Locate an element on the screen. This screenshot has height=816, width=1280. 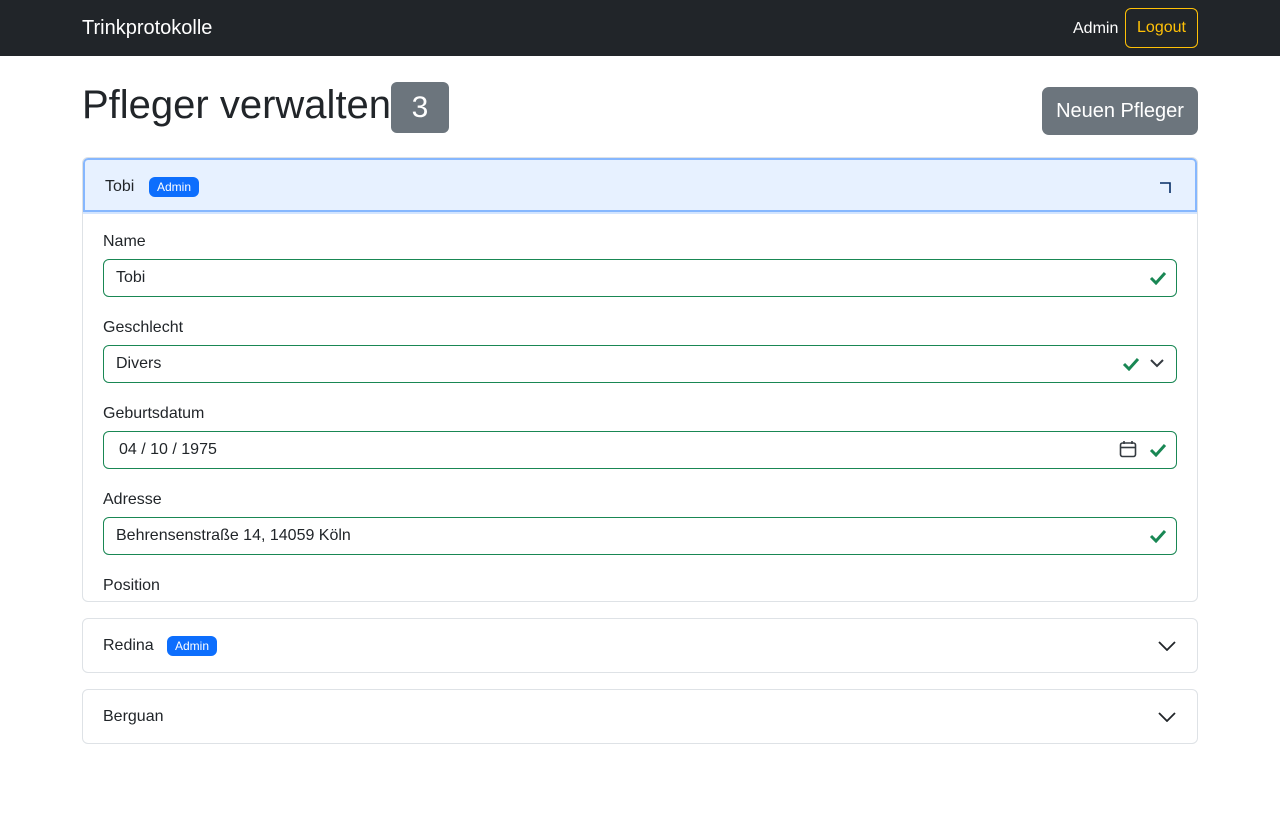
calendar-icon is located at coordinates (1128, 449).